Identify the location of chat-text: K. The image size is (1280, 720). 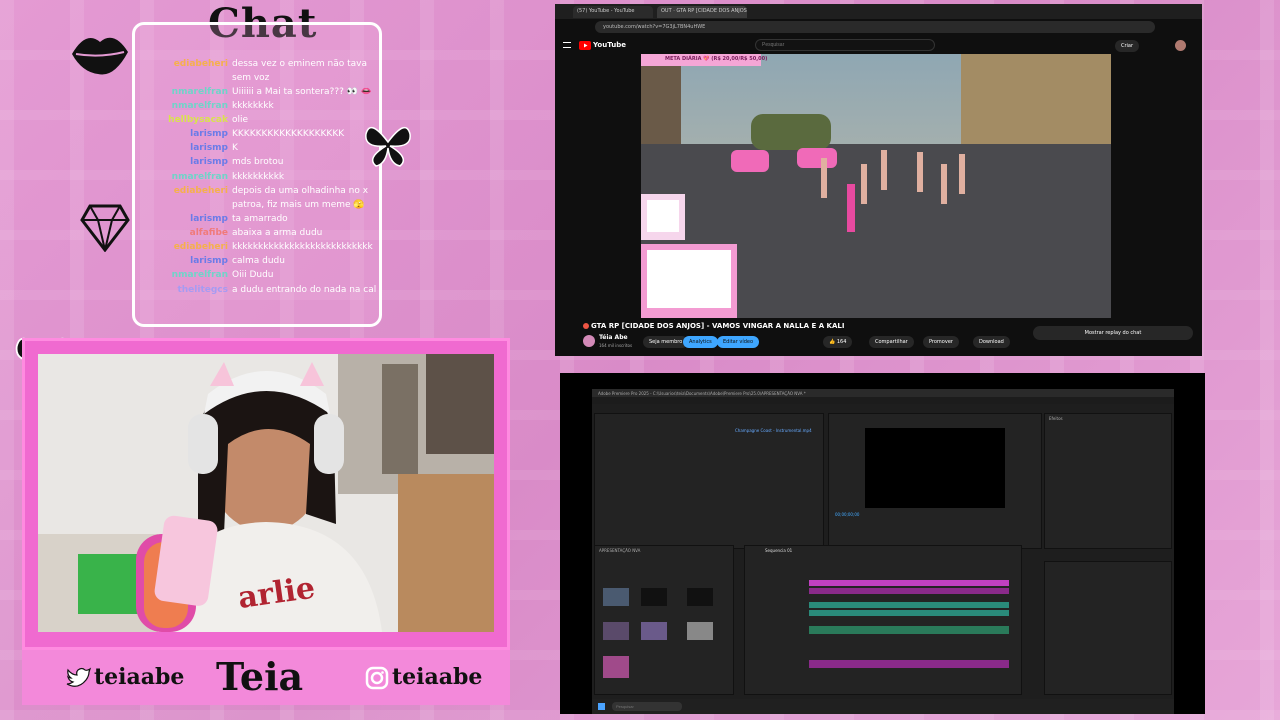
(235, 148).